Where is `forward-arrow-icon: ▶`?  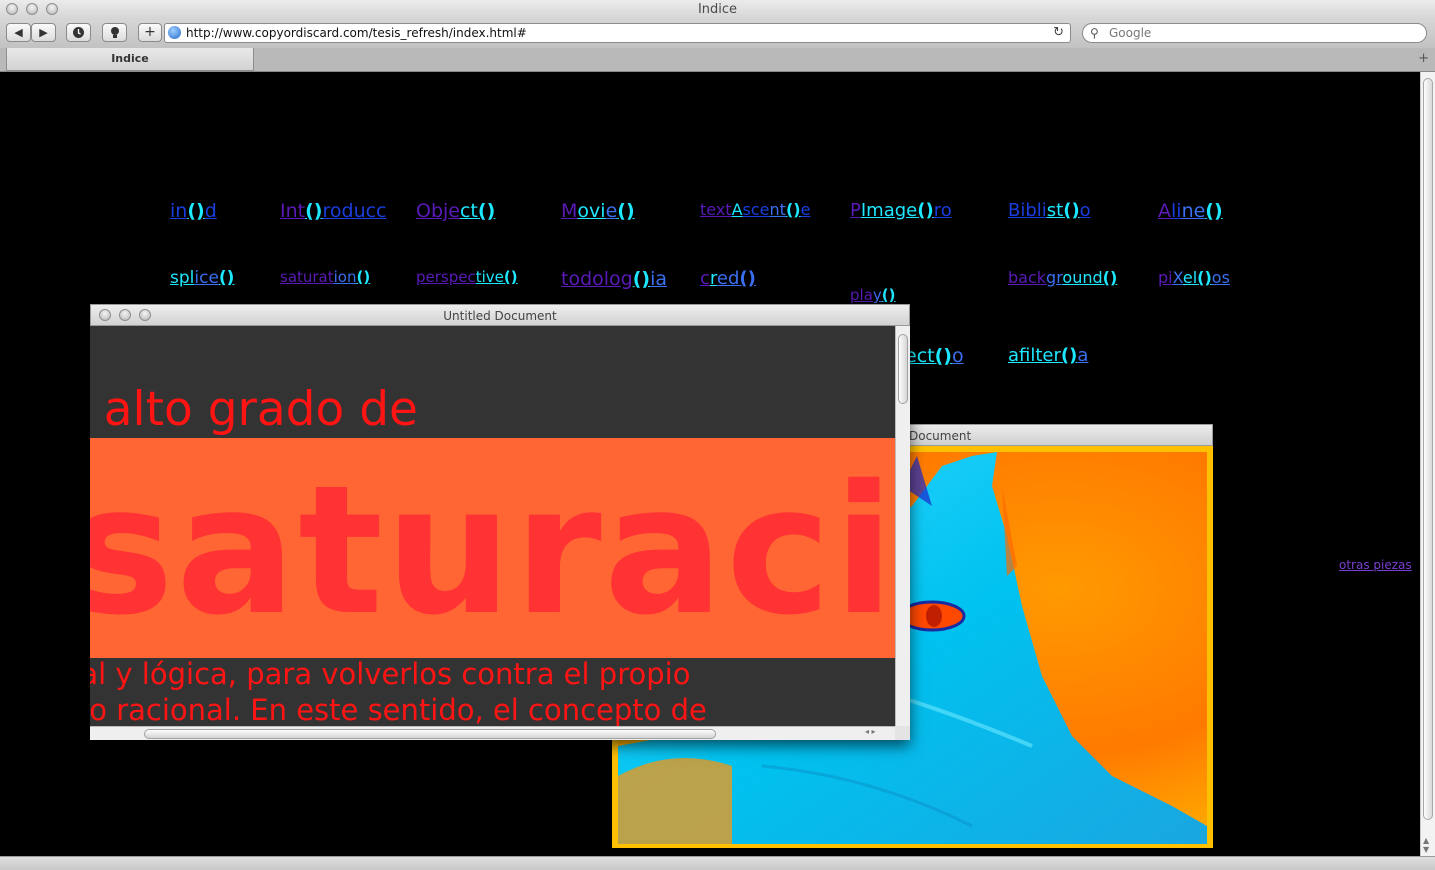
forward-arrow-icon: ▶ is located at coordinates (43, 32).